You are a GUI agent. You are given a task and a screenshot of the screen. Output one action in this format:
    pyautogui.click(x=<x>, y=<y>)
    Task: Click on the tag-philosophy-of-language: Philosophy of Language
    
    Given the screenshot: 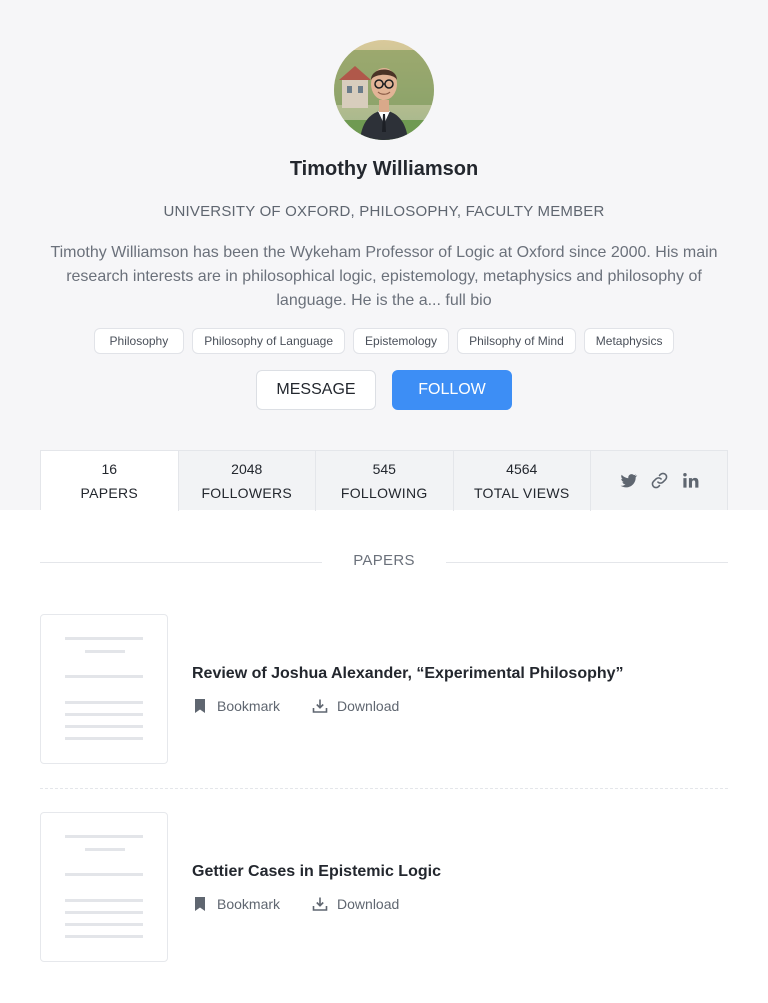 What is the action you would take?
    pyautogui.click(x=269, y=341)
    